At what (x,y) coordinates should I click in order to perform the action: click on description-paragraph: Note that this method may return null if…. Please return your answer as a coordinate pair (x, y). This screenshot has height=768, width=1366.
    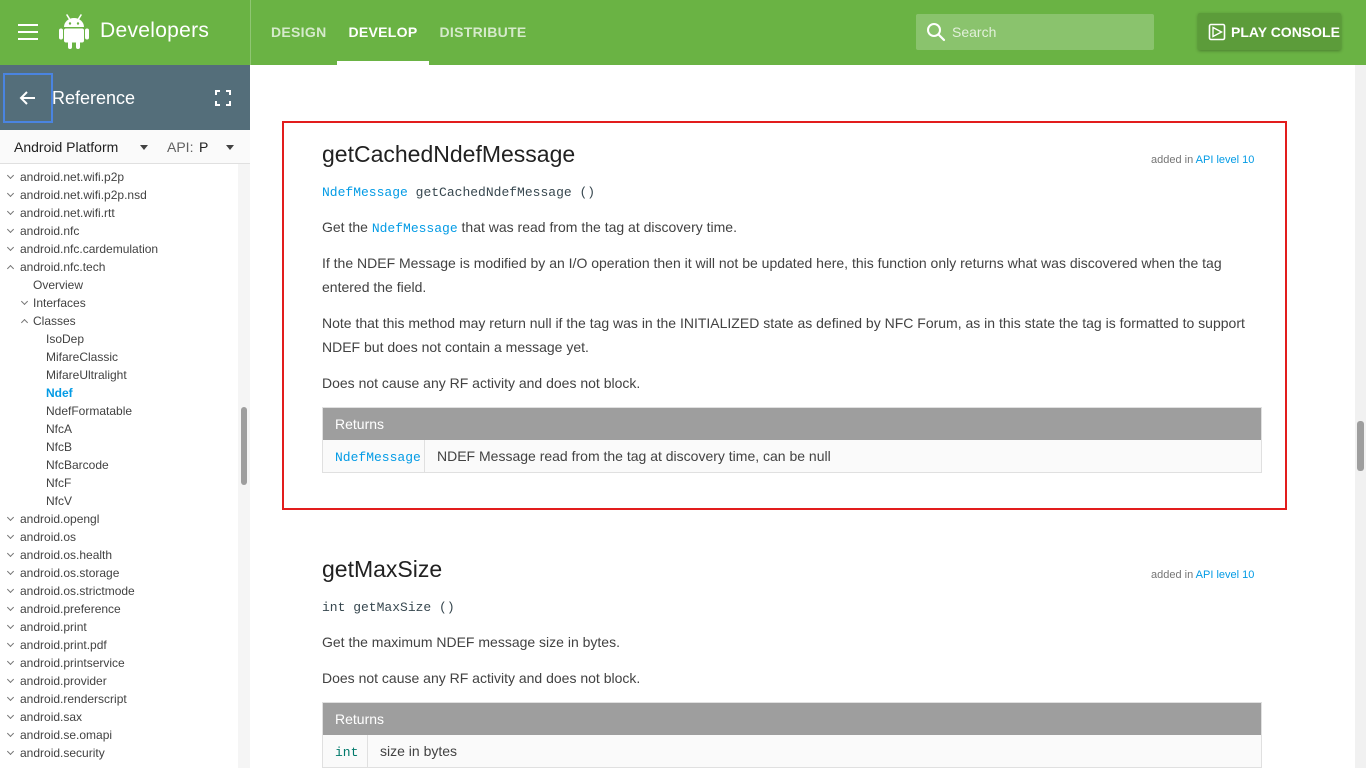
    Looking at the image, I should click on (783, 335).